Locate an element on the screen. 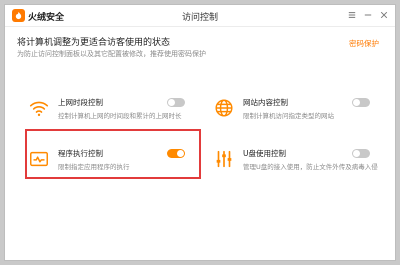  feature-card-online-time: 上网时段控制 控制计算机上网的时间段和累计的上网时长 is located at coordinates (107, 110).